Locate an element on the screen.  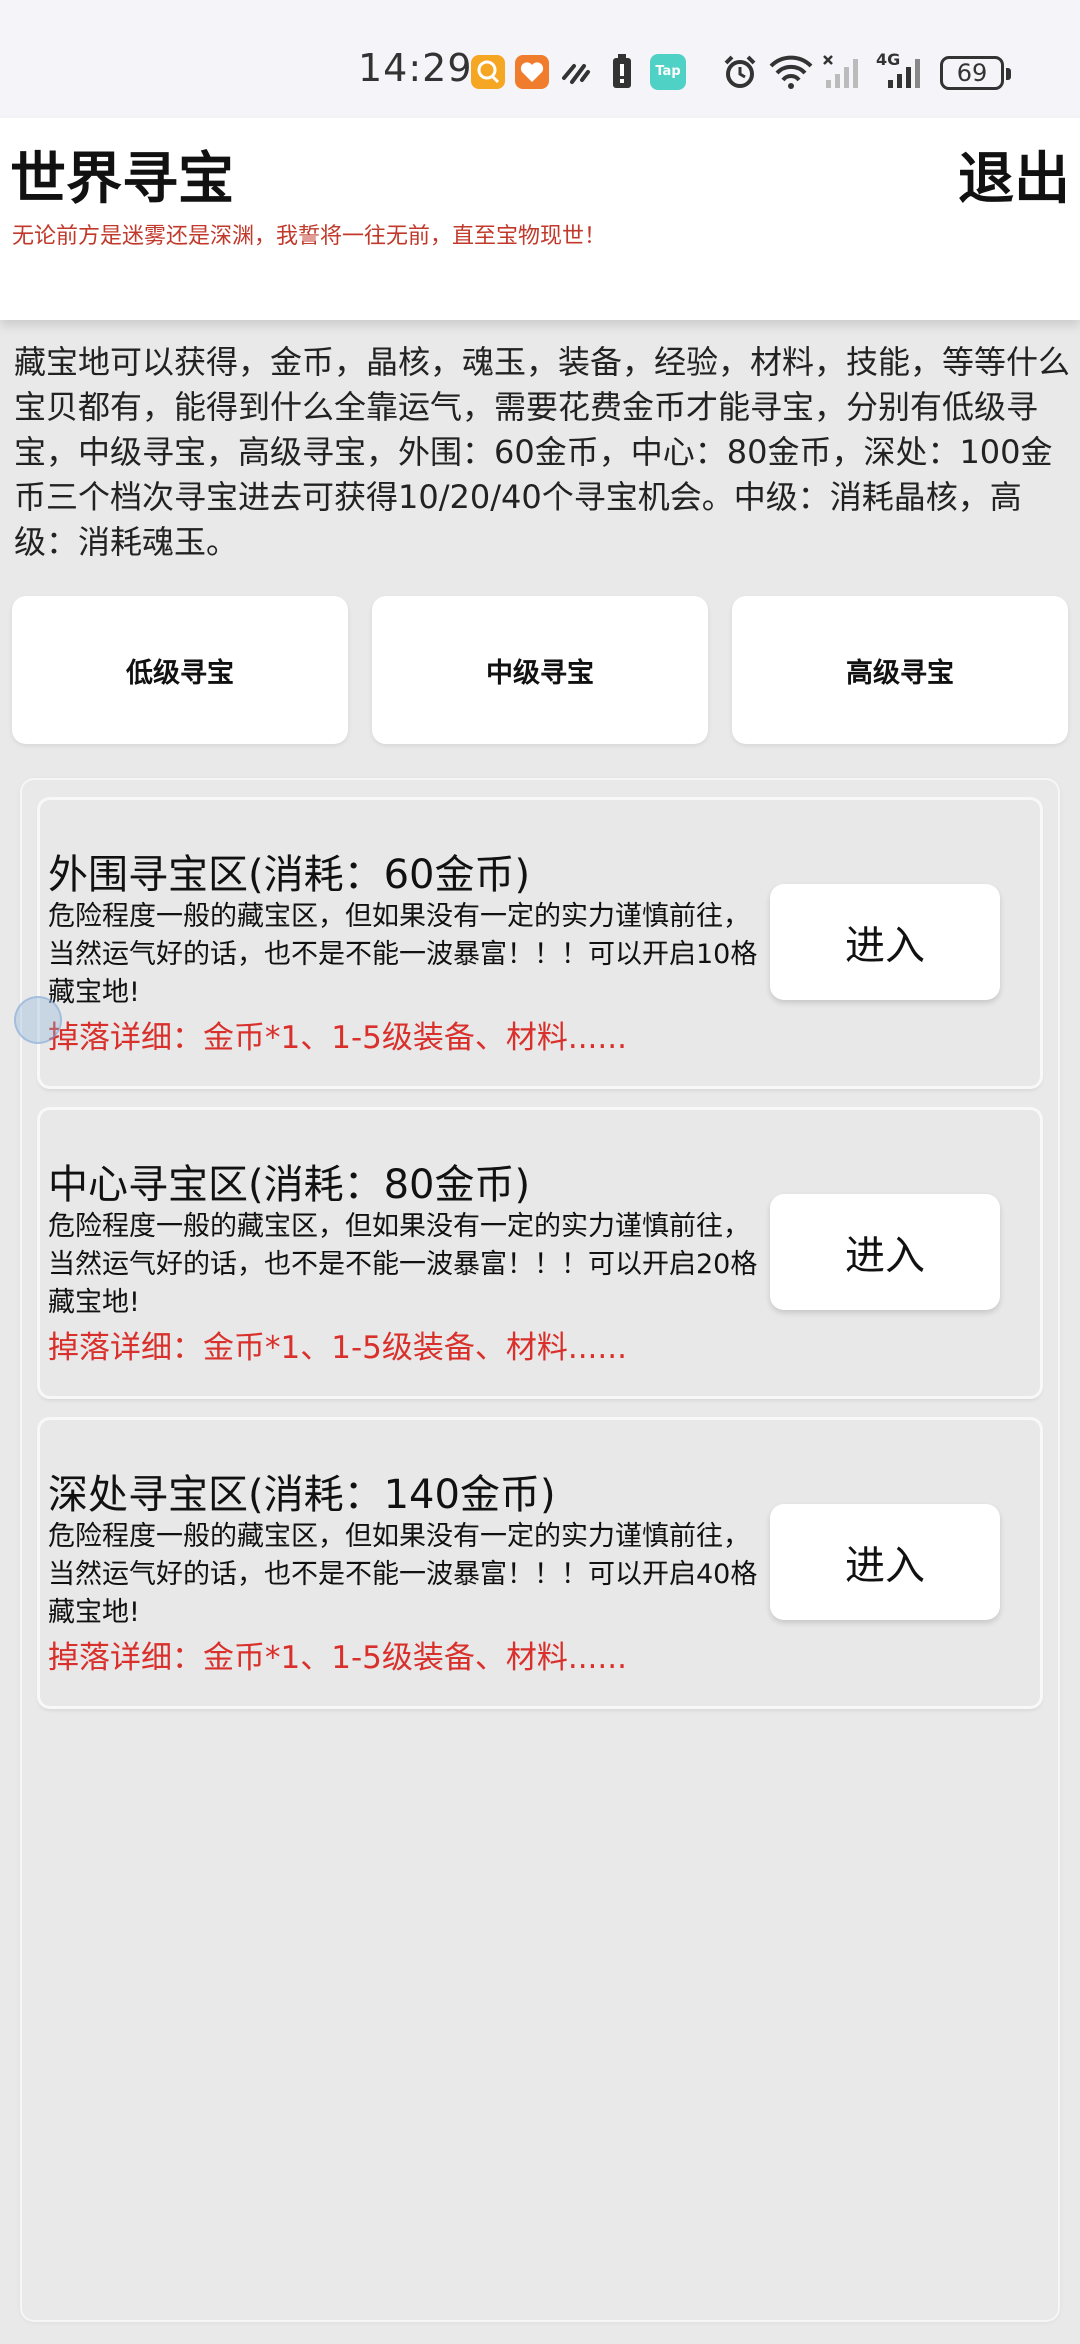
status-time: 14:29 is located at coordinates (415, 68).